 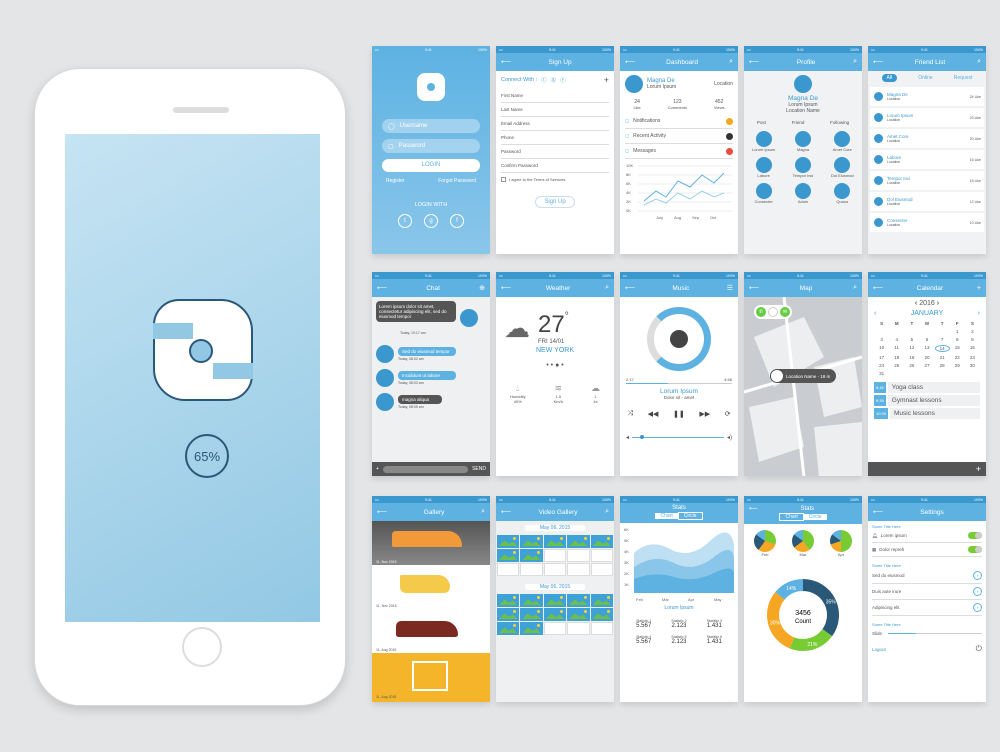 I want to click on calendar-day: 10, so click(x=881, y=348).